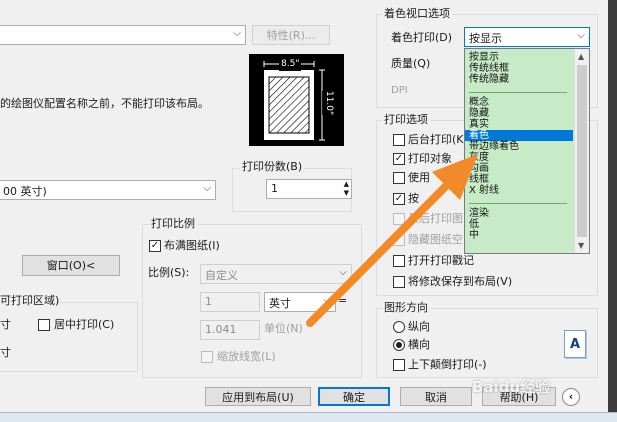 The image size is (617, 422). What do you see at coordinates (435, 239) in the screenshot?
I see `hide-paperspace-objects-label: 隐藏图纸空` at bounding box center [435, 239].